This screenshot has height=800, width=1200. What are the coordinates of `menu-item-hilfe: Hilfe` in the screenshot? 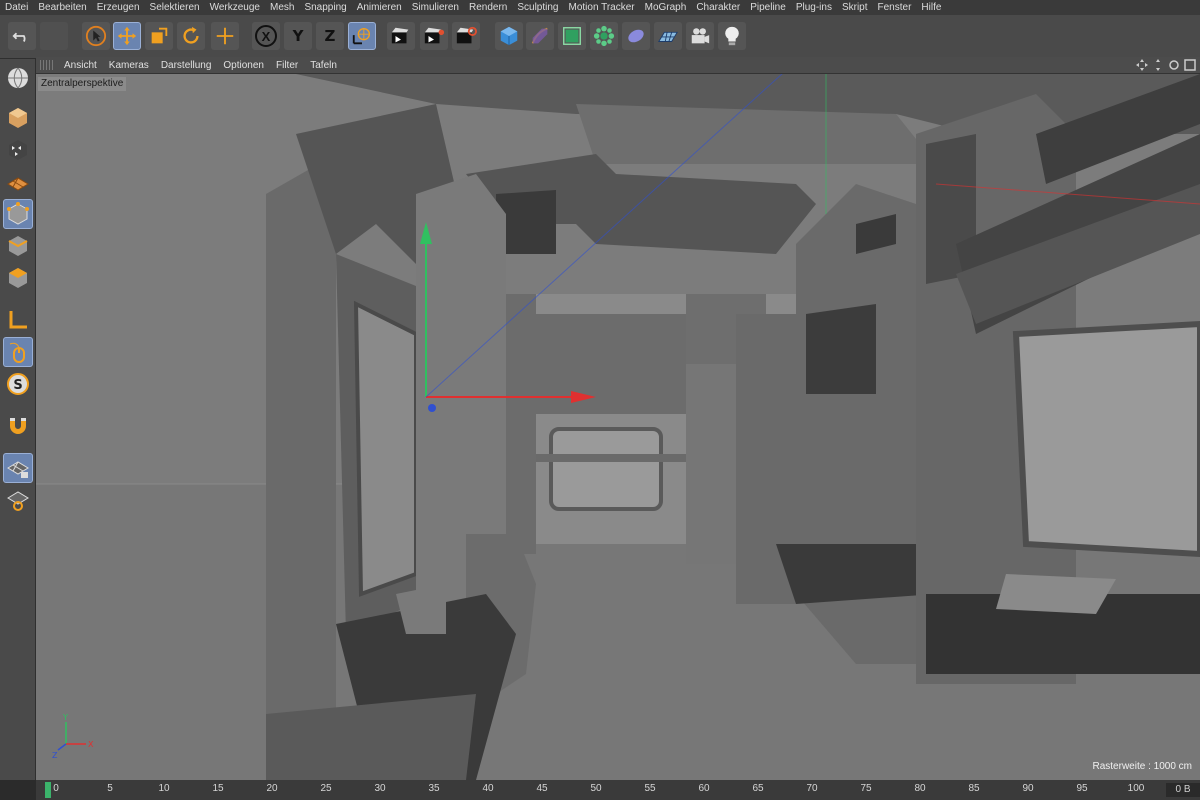 It's located at (931, 7).